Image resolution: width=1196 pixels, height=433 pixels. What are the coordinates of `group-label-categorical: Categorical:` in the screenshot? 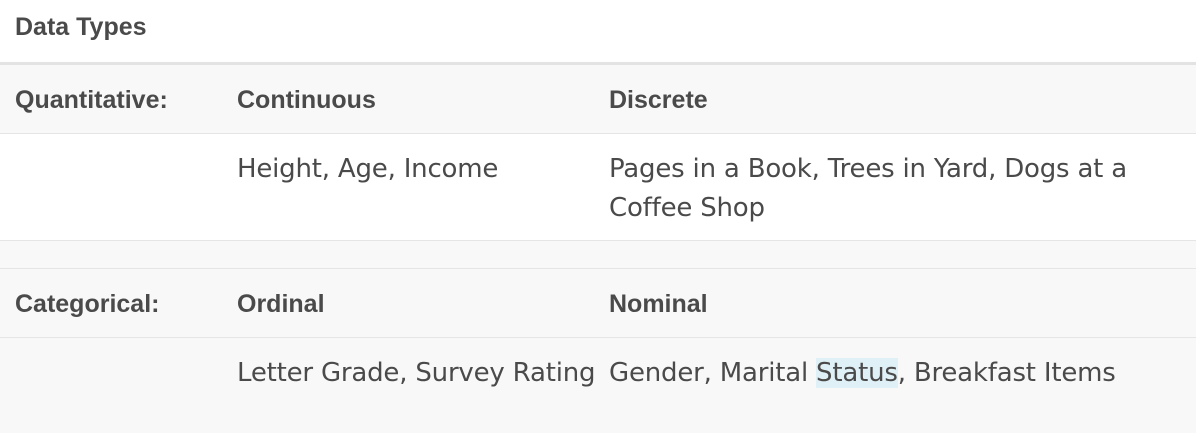 It's located at (87, 304).